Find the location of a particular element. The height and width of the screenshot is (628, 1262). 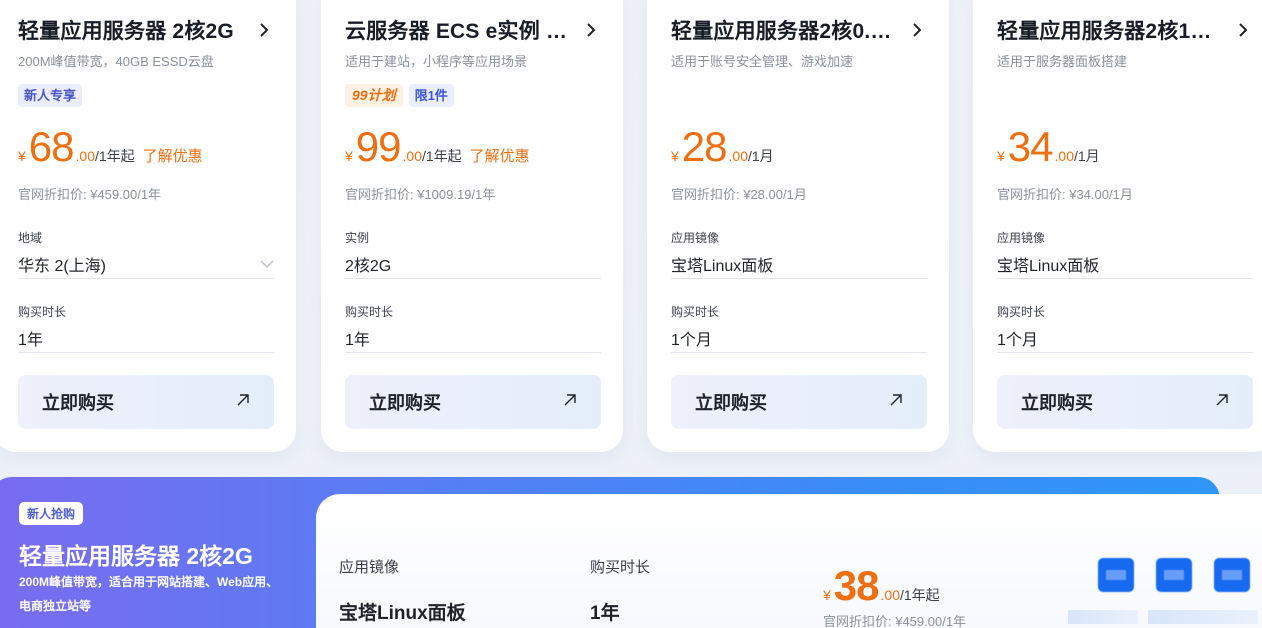

instance-label: 实例 is located at coordinates (357, 238).